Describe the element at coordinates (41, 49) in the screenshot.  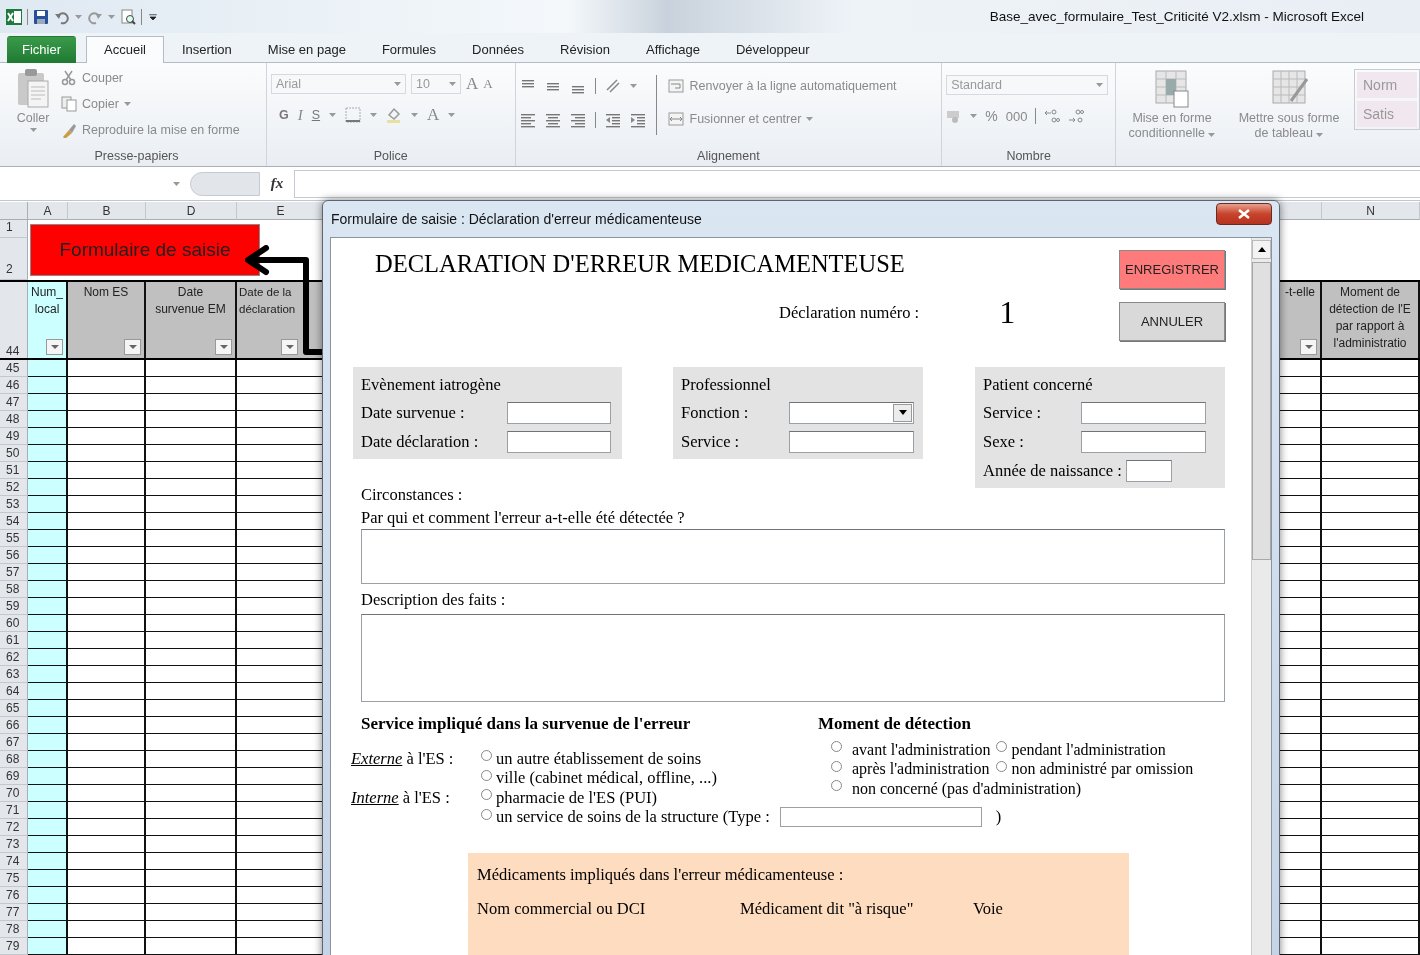
I see `file-tab: Fichier` at that location.